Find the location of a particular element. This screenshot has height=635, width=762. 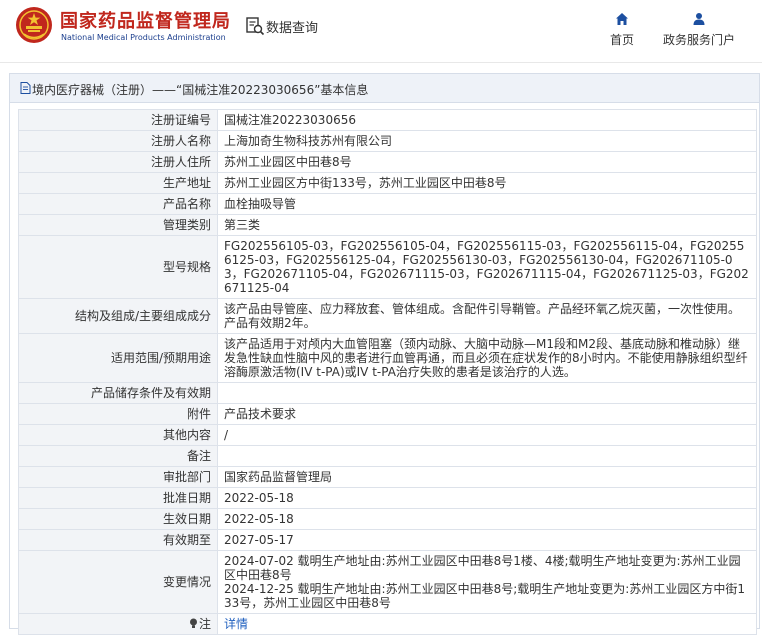

field-value-text: 国械注准20223030656 is located at coordinates (290, 120).